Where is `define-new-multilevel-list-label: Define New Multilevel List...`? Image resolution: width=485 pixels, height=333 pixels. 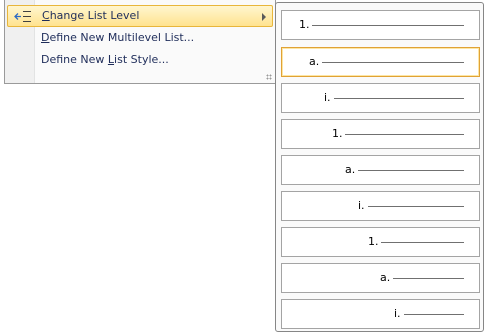 define-new-multilevel-list-label: Define New Multilevel List... is located at coordinates (118, 37).